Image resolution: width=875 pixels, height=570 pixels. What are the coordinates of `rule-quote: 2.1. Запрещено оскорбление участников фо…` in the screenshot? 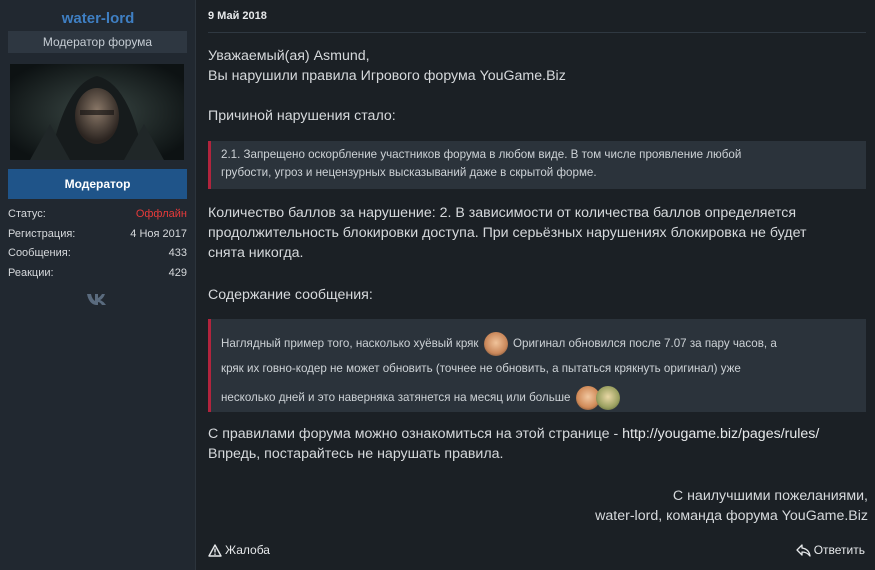 It's located at (537, 165).